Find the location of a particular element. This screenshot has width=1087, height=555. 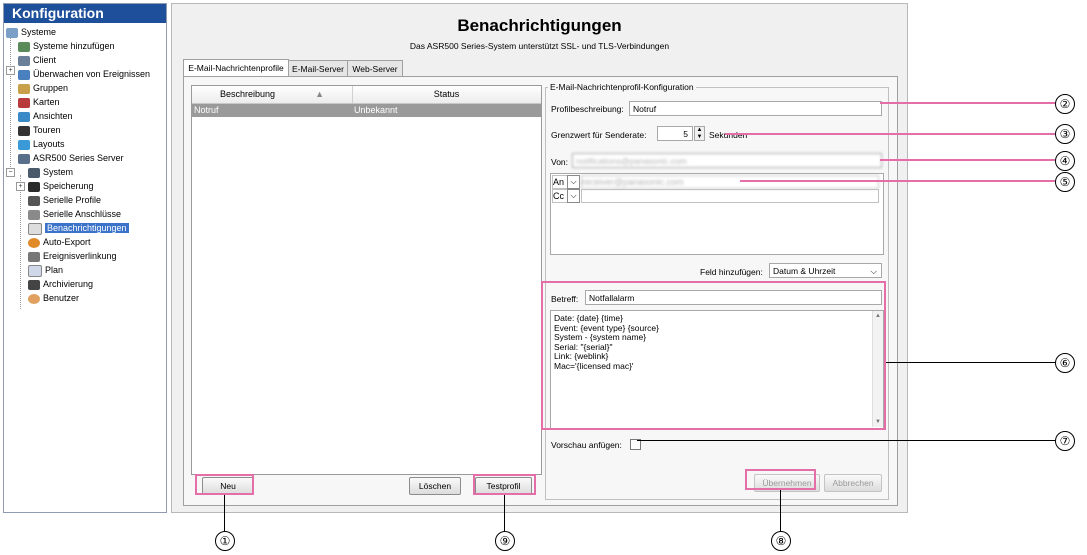

callout-2: ② is located at coordinates (1065, 104).